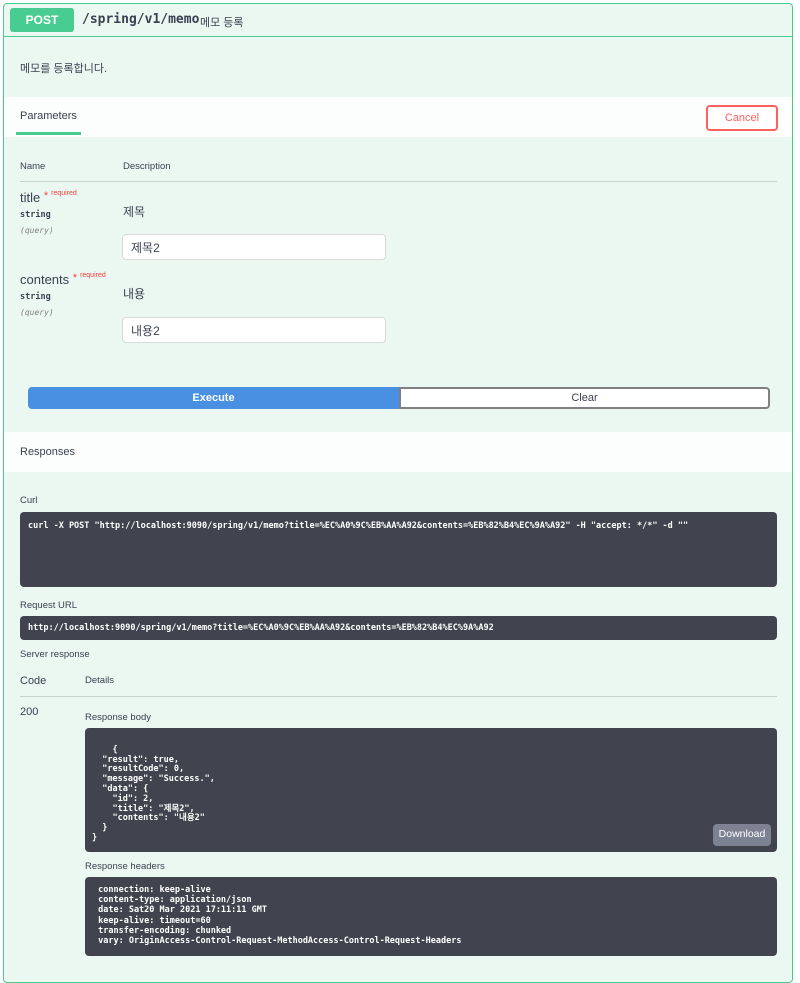  Describe the element at coordinates (35, 215) in the screenshot. I see `param-type-title: string` at that location.